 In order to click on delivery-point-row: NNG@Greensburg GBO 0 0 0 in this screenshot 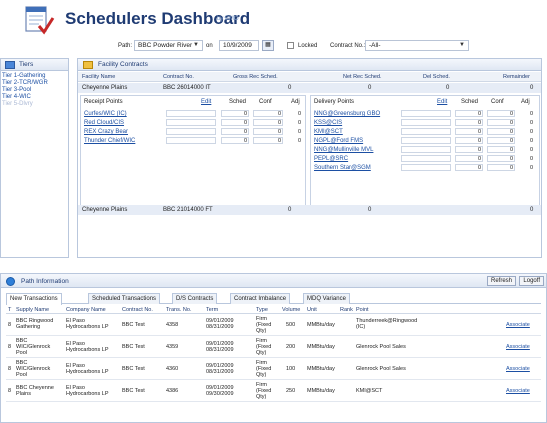, I will do `click(425, 114)`.